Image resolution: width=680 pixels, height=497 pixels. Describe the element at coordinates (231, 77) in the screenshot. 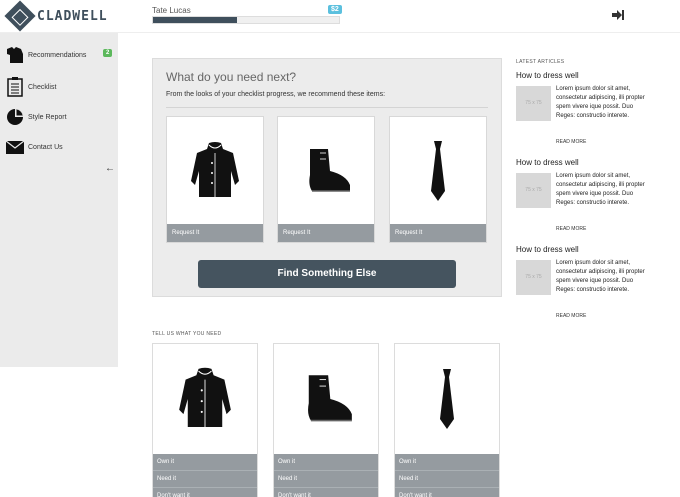

I see `panel-title: What do you need next?` at that location.